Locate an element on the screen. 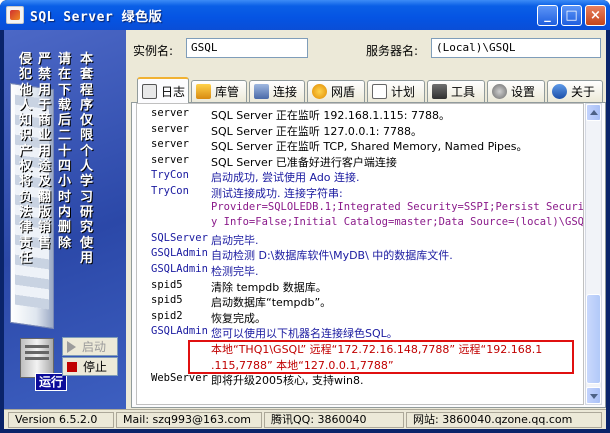 The width and height of the screenshot is (610, 433). connection-names-highlight is located at coordinates (381, 357).